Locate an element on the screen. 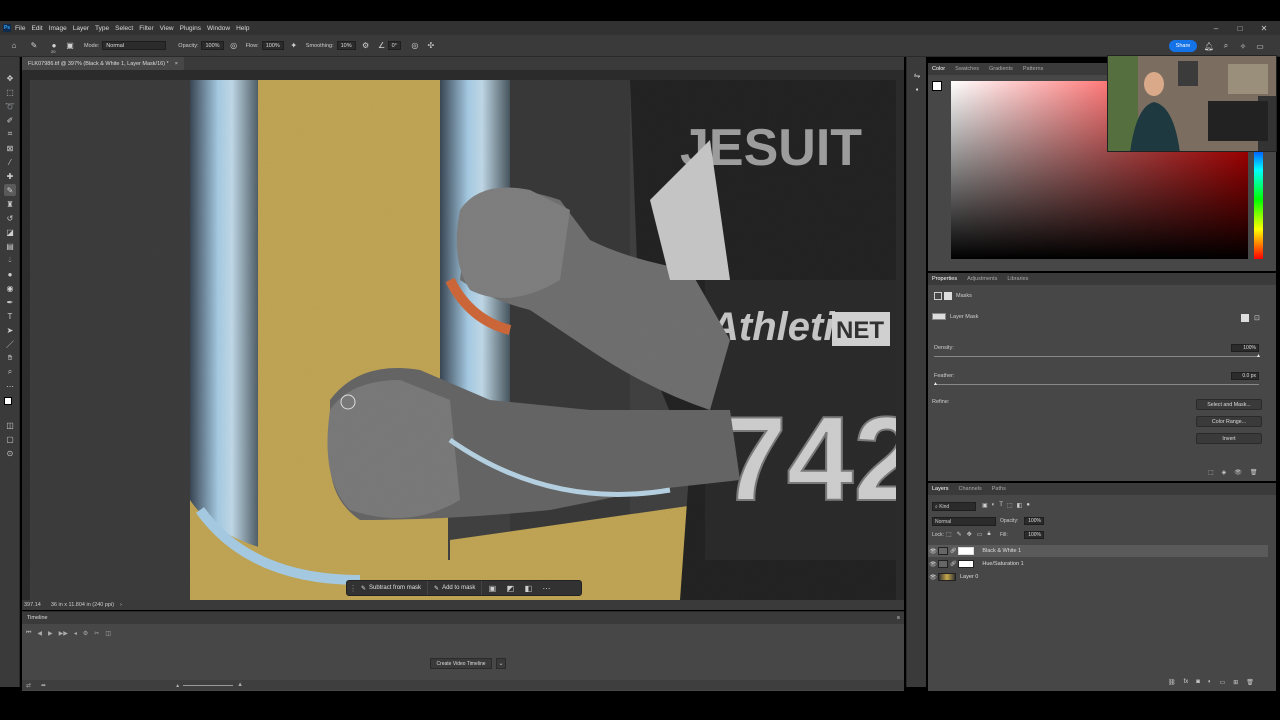  new-adjustment-icon: ◐ is located at coordinates (1210, 682).